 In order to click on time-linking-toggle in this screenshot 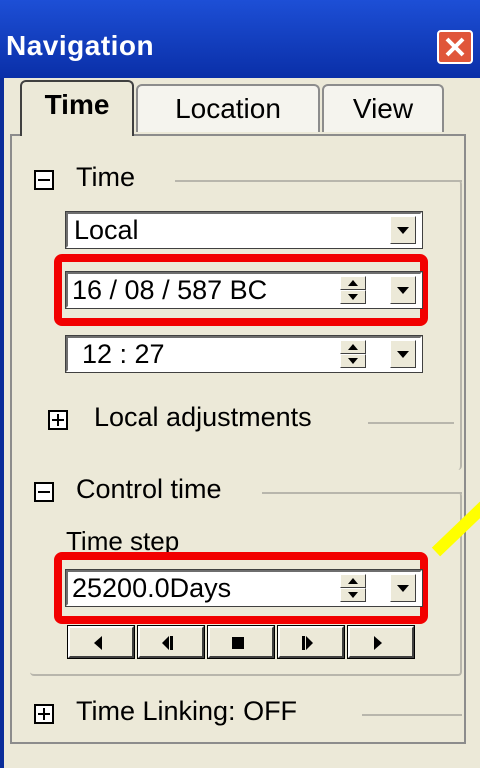, I will do `click(44, 714)`.